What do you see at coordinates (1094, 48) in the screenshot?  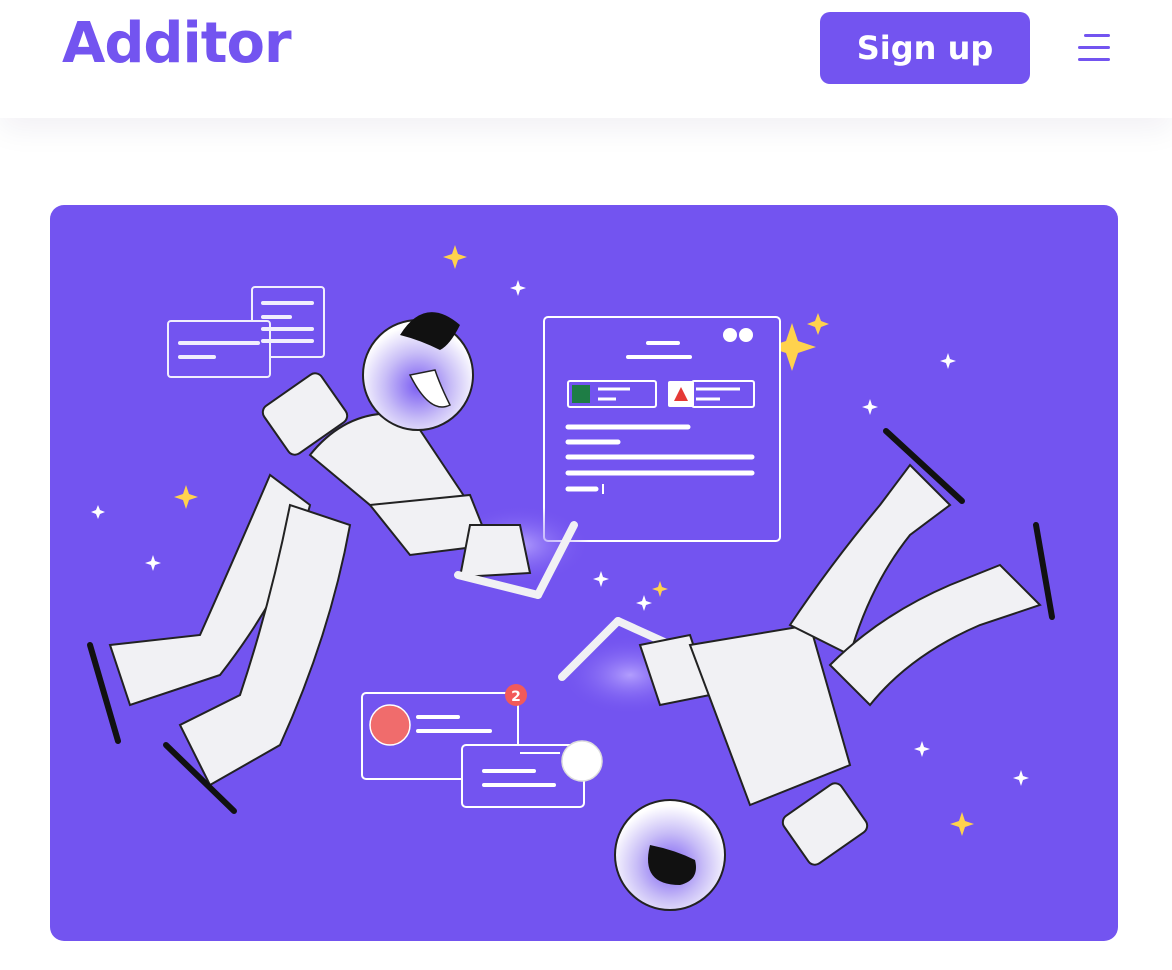 I see `hamburger-menu-icon` at bounding box center [1094, 48].